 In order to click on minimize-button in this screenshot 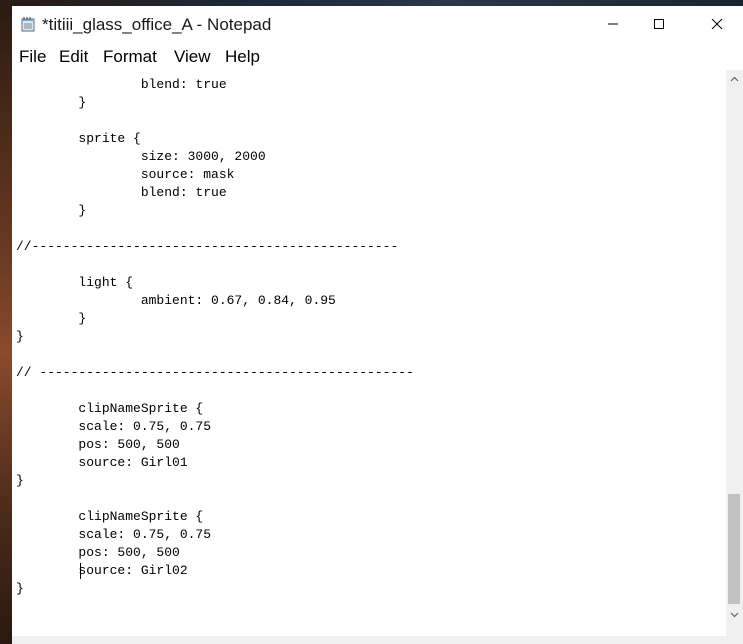, I will do `click(613, 24)`.